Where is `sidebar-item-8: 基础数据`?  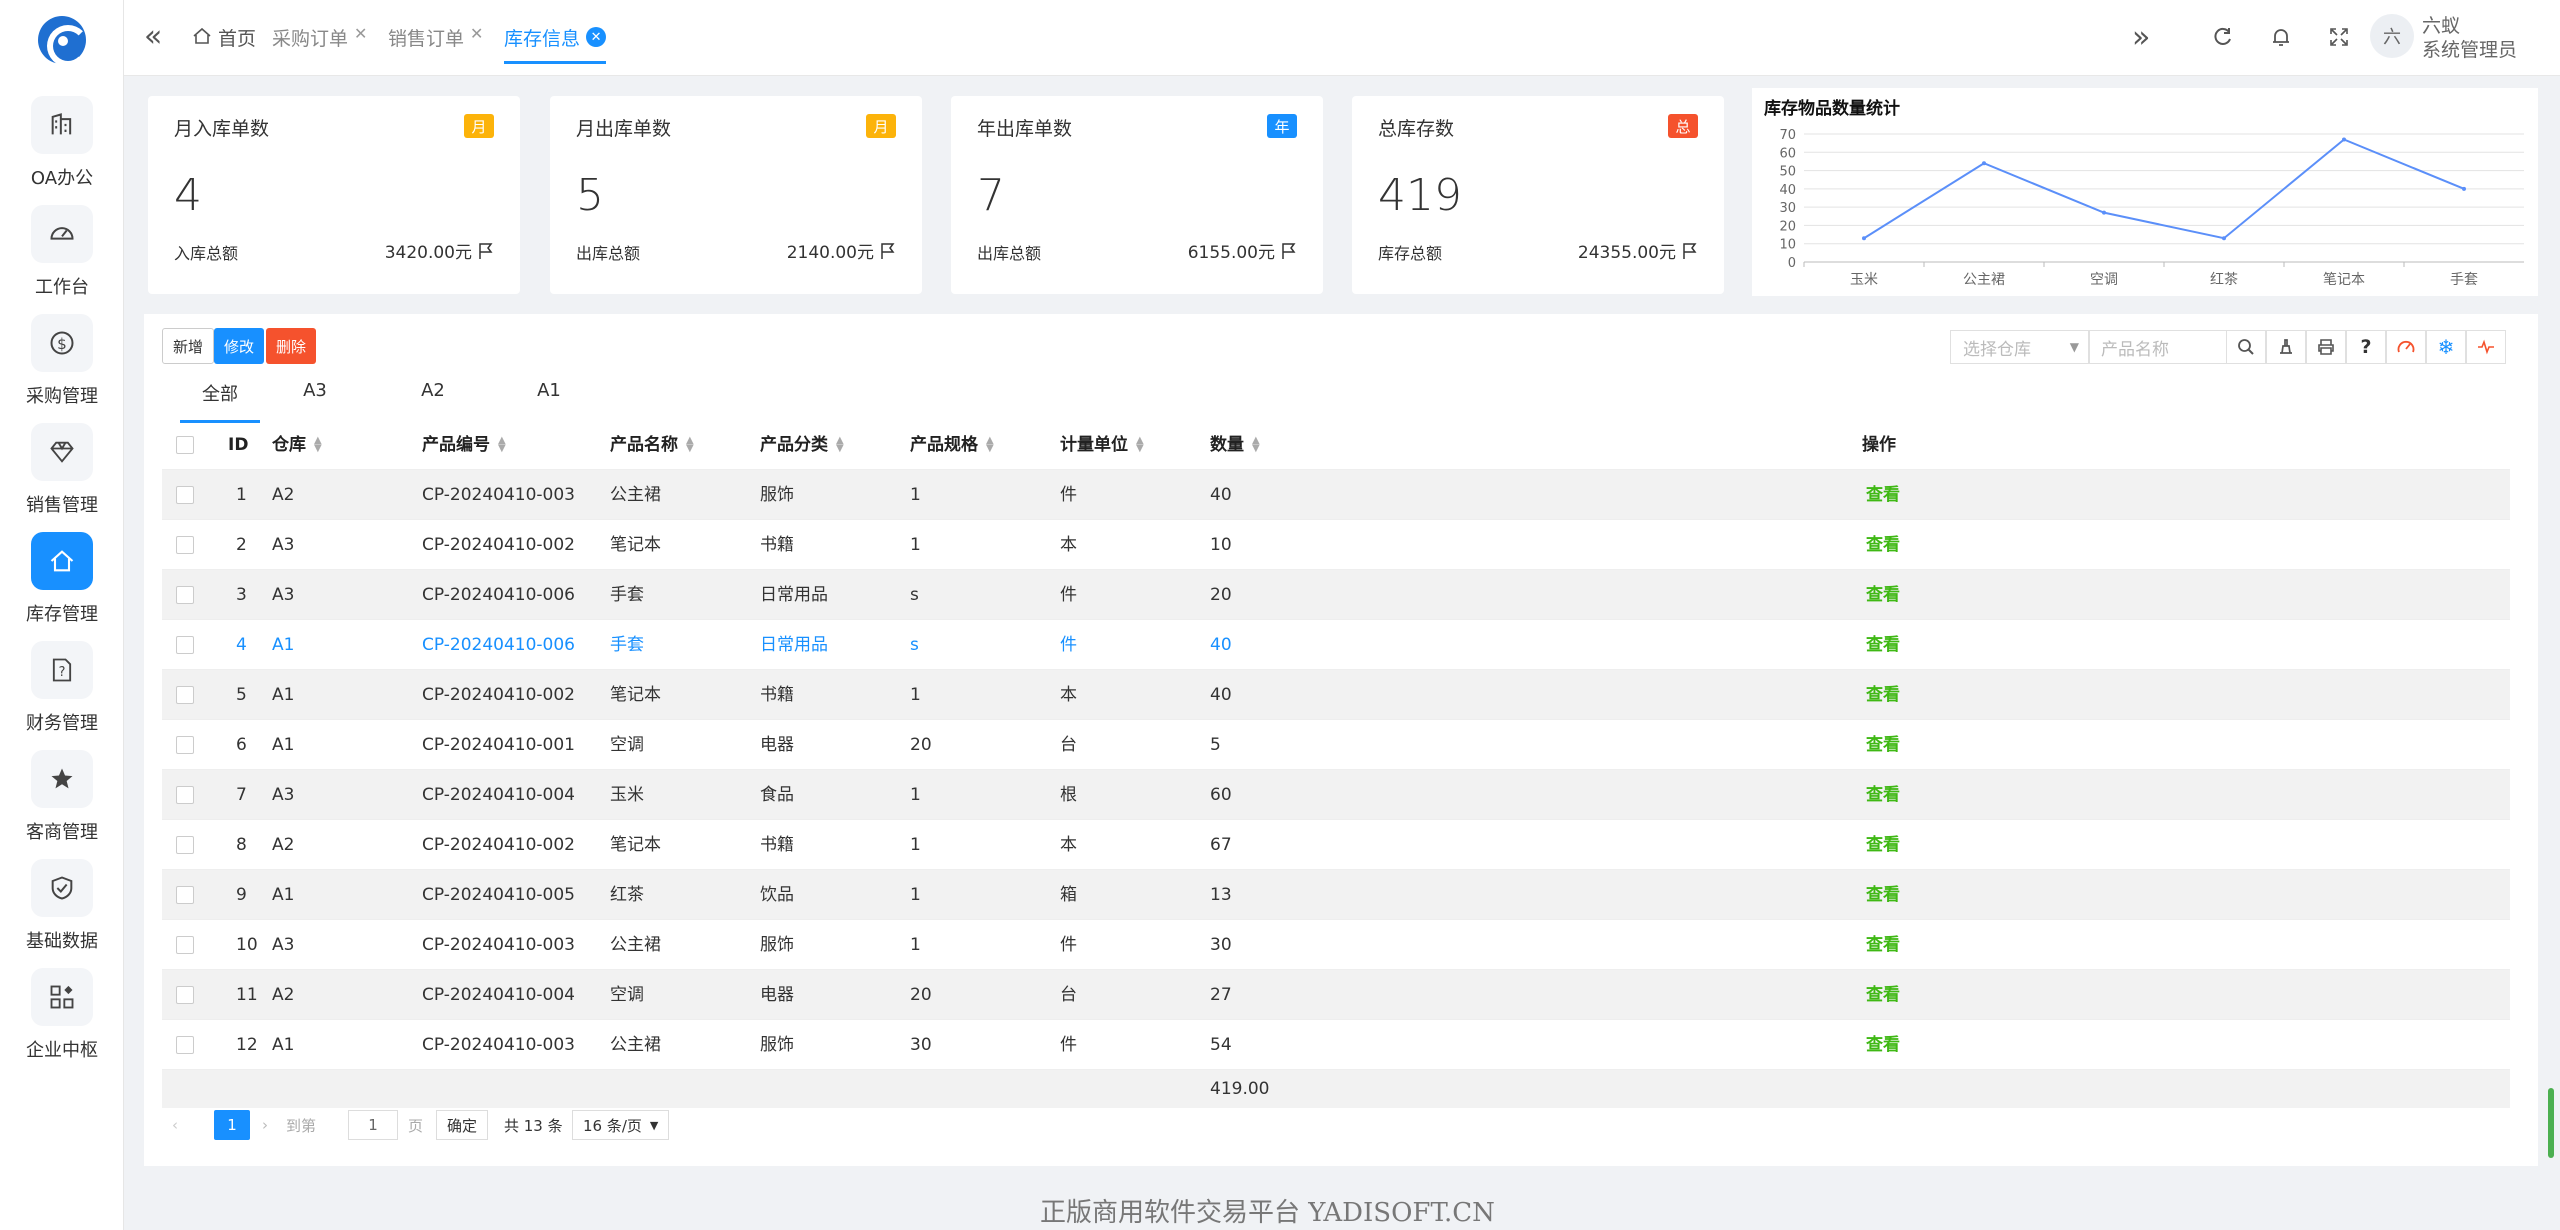
sidebar-item-8: 基础数据 is located at coordinates (62, 913).